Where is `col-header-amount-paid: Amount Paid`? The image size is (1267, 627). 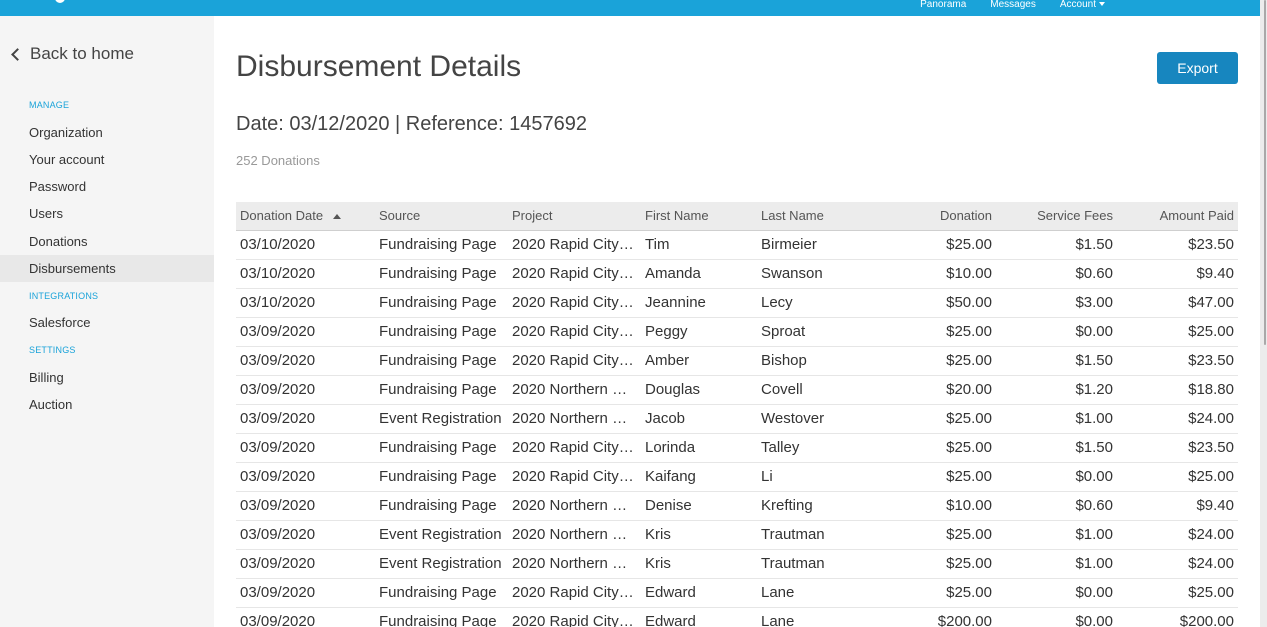
col-header-amount-paid: Amount Paid is located at coordinates (1177, 216).